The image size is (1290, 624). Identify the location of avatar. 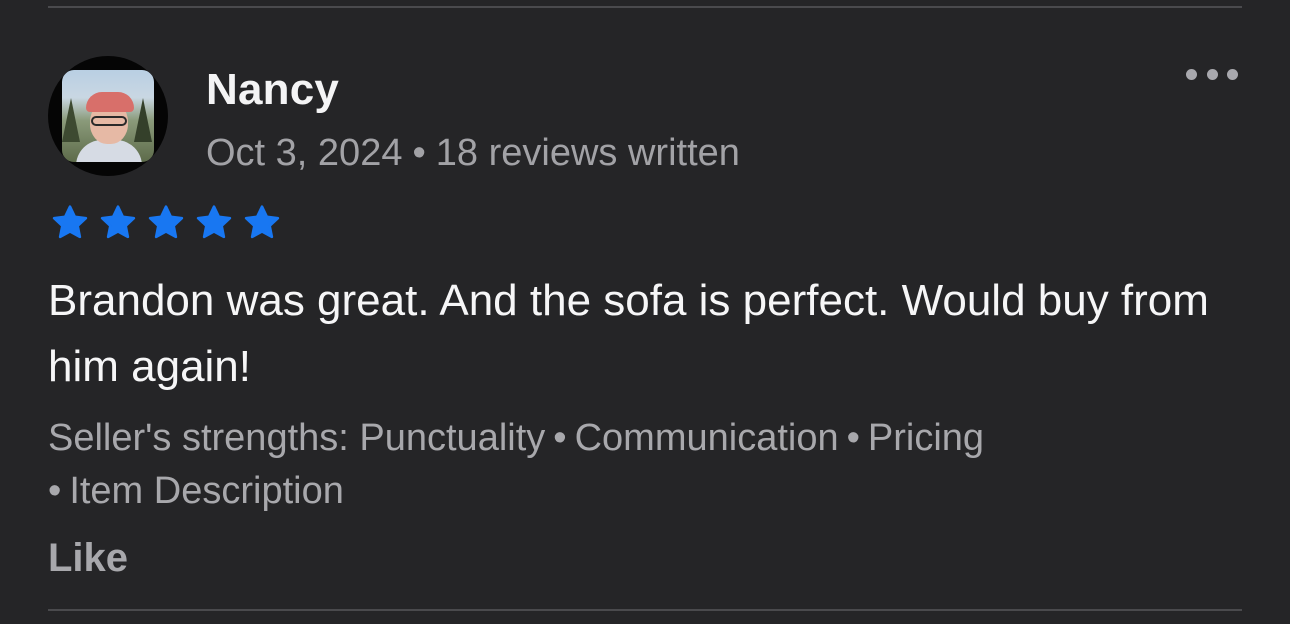
(108, 116).